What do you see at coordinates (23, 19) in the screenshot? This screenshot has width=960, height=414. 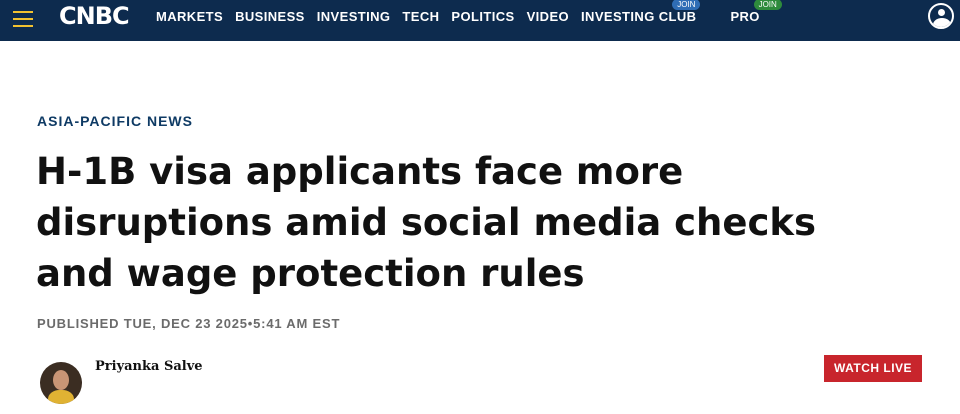 I see `hamburger-menu-icon` at bounding box center [23, 19].